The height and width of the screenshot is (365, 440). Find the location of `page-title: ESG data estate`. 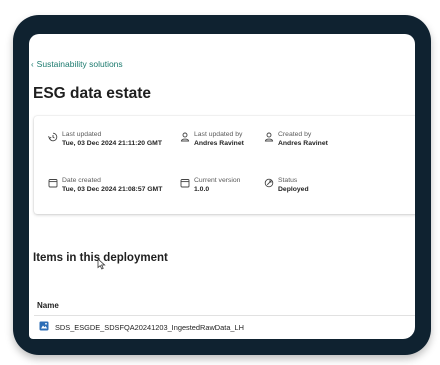

page-title: ESG data estate is located at coordinates (92, 93).